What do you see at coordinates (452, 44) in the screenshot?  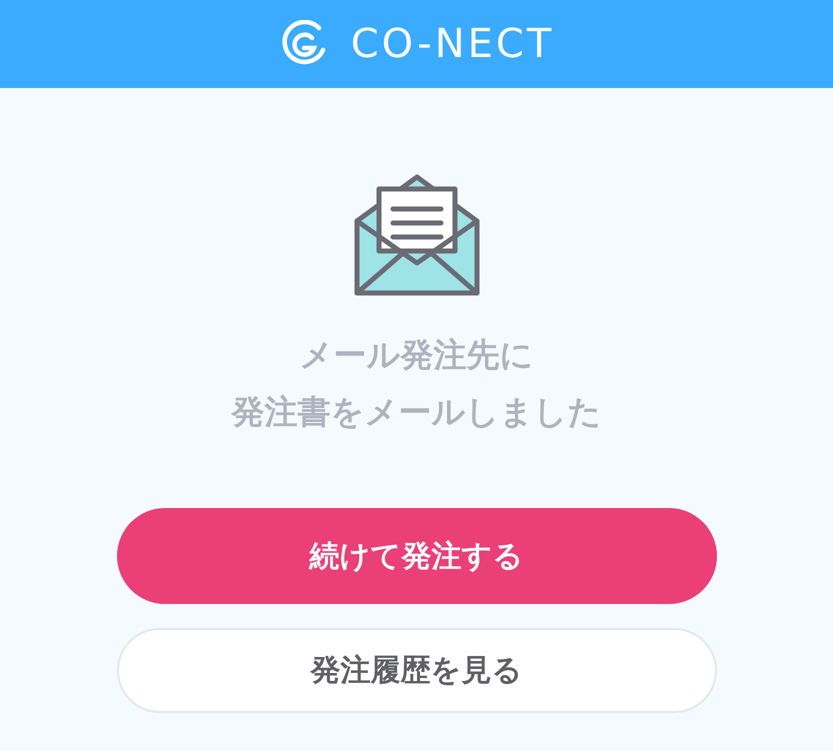 I see `logo-text: CO-NECT` at bounding box center [452, 44].